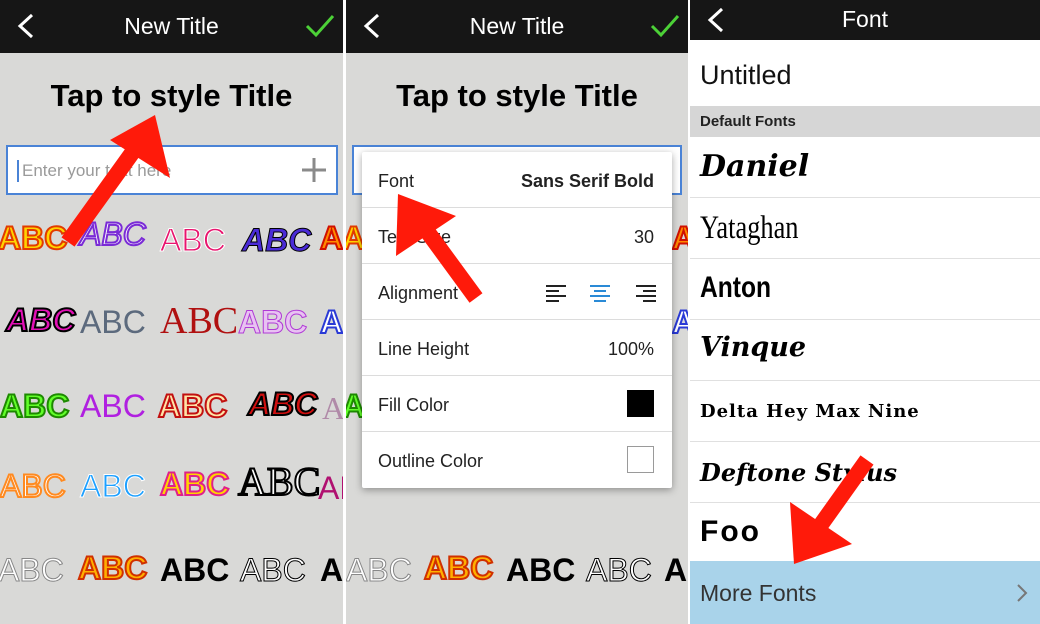 This screenshot has width=1040, height=624. I want to click on title-text-input: Enter your text here, so click(172, 170).